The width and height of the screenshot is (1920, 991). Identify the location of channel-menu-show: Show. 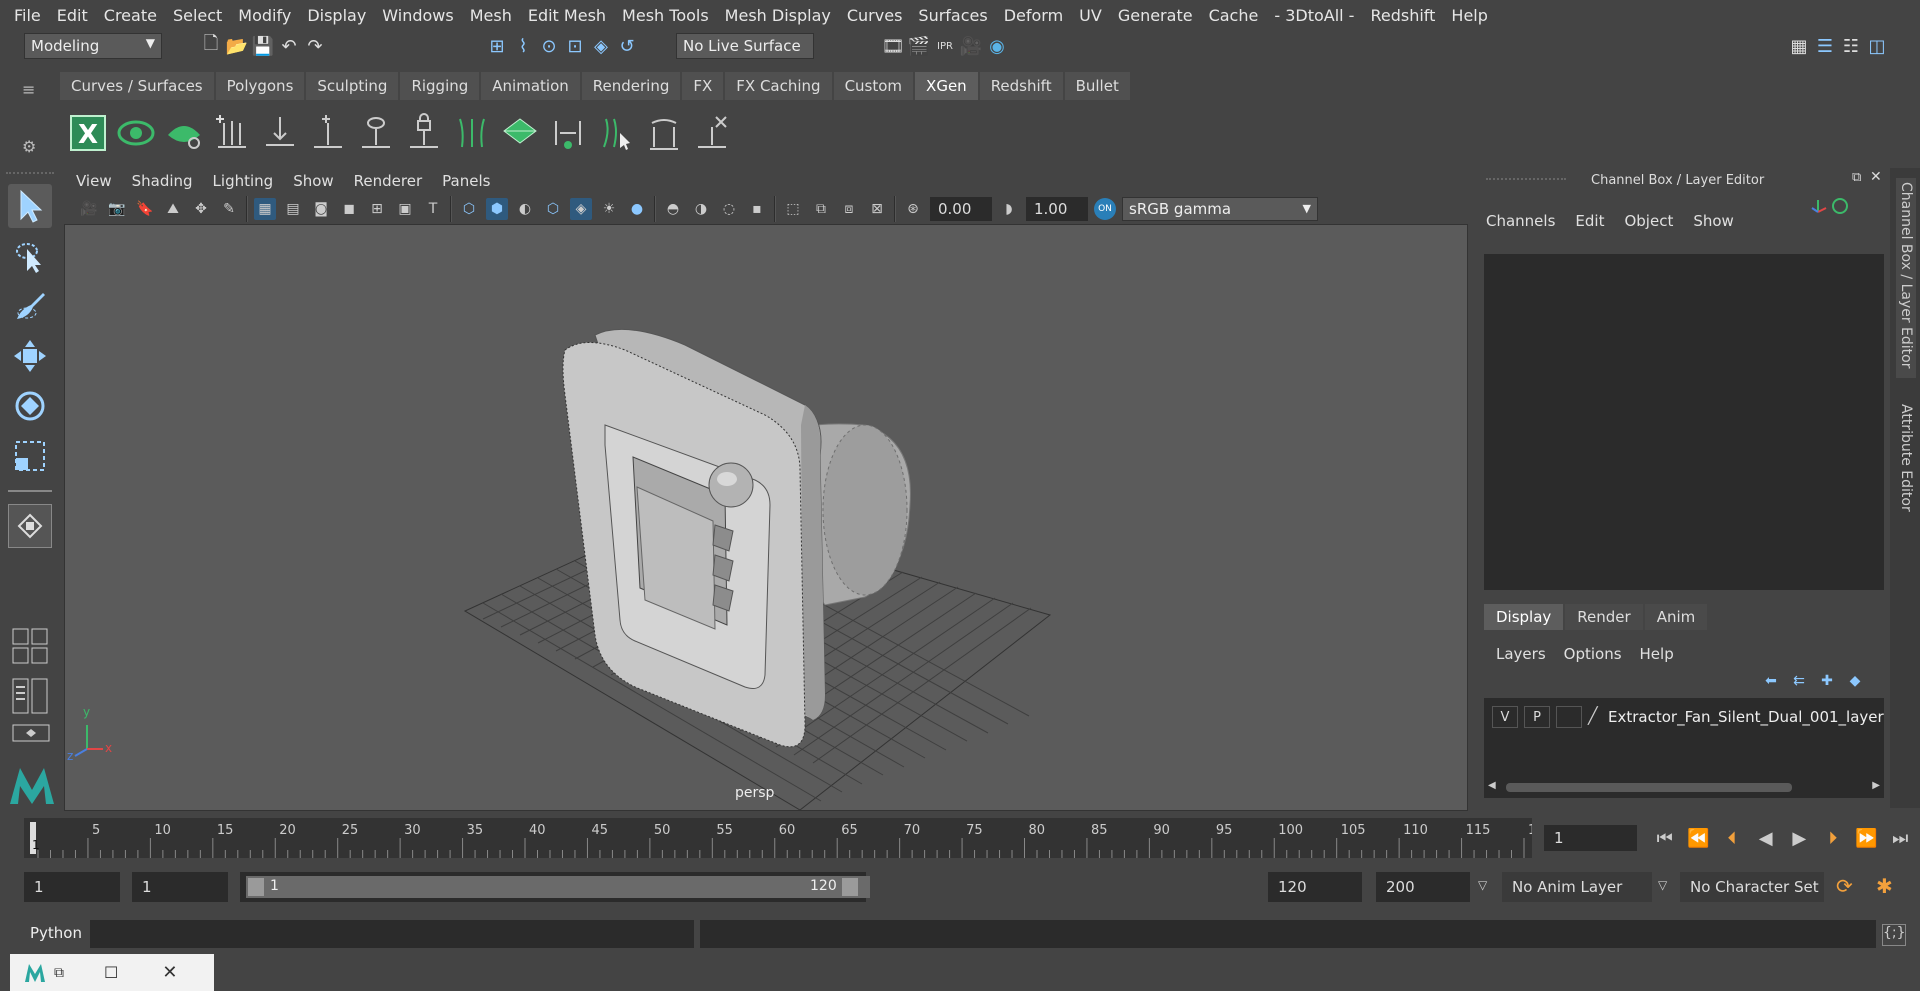
(1713, 221).